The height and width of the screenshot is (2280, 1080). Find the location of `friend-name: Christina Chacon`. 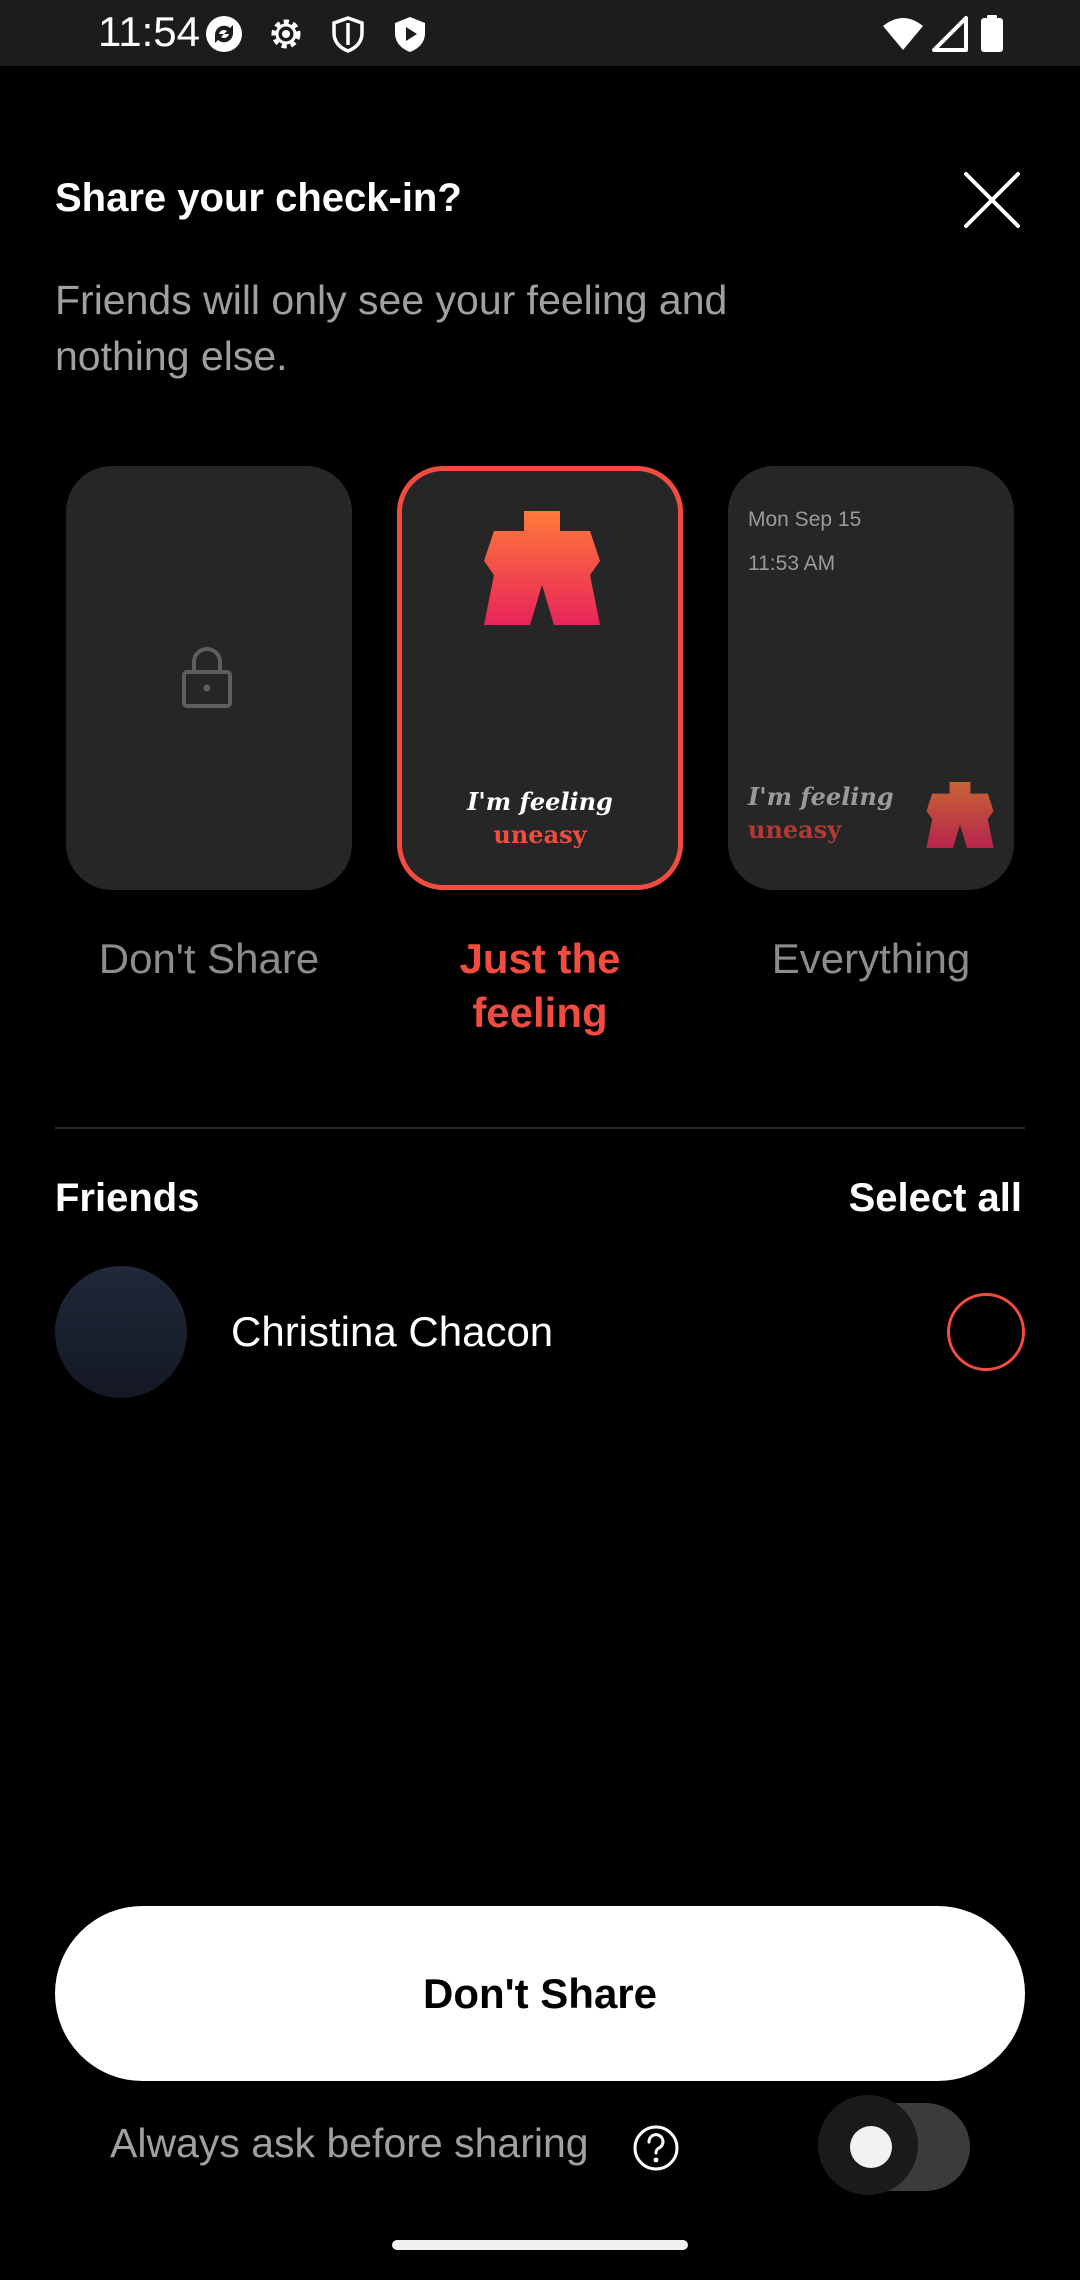

friend-name: Christina Chacon is located at coordinates (392, 1331).